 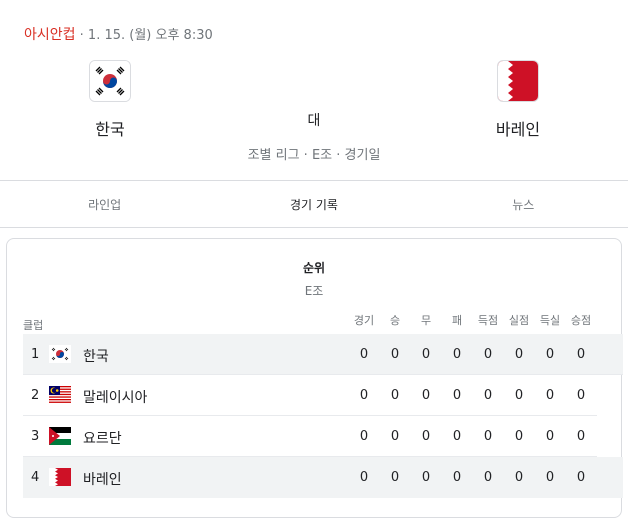 What do you see at coordinates (104, 204) in the screenshot?
I see `tab-lineup: 라인업` at bounding box center [104, 204].